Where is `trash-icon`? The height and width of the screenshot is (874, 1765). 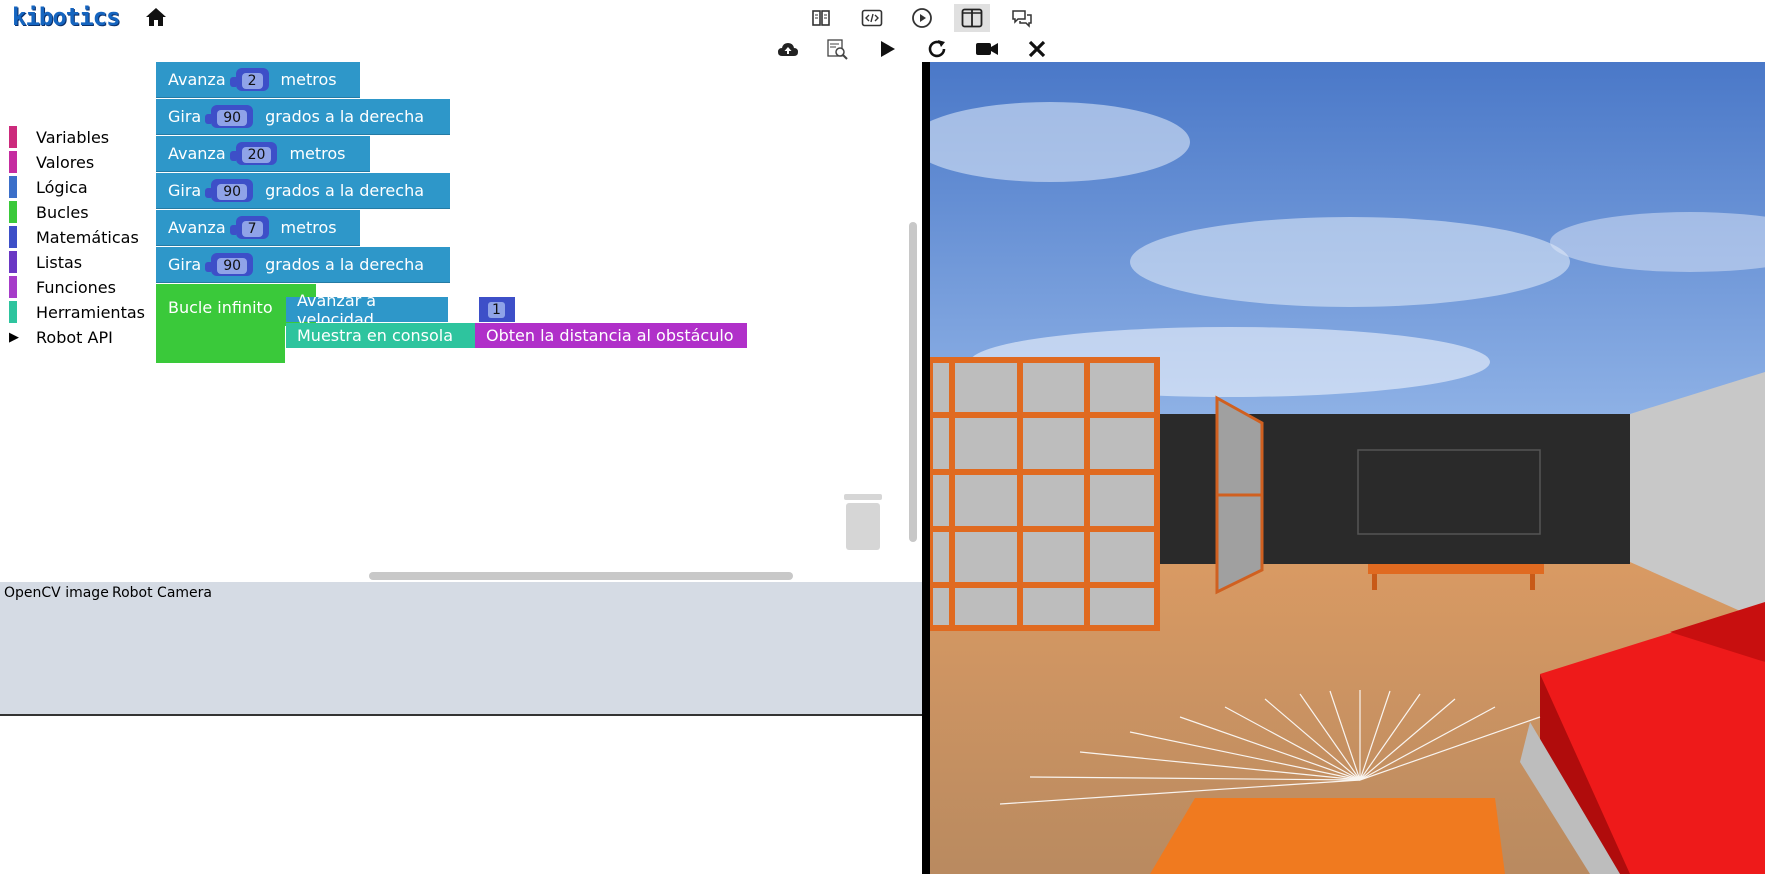 trash-icon is located at coordinates (863, 522).